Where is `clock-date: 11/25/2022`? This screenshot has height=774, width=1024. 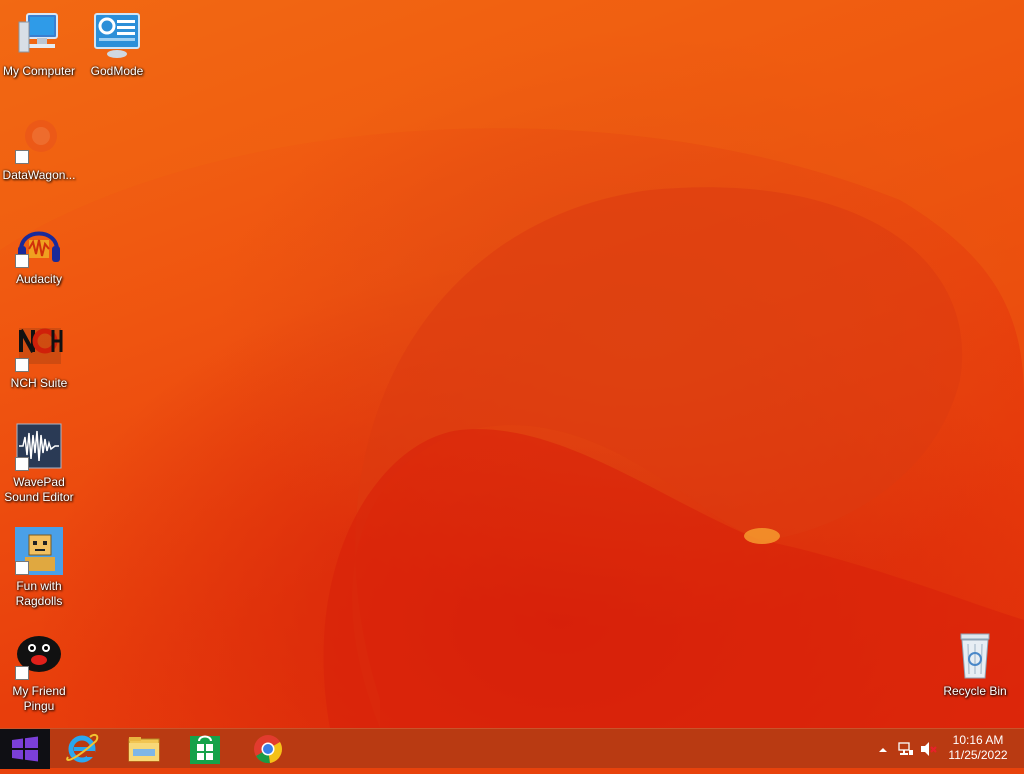 clock-date: 11/25/2022 is located at coordinates (978, 755).